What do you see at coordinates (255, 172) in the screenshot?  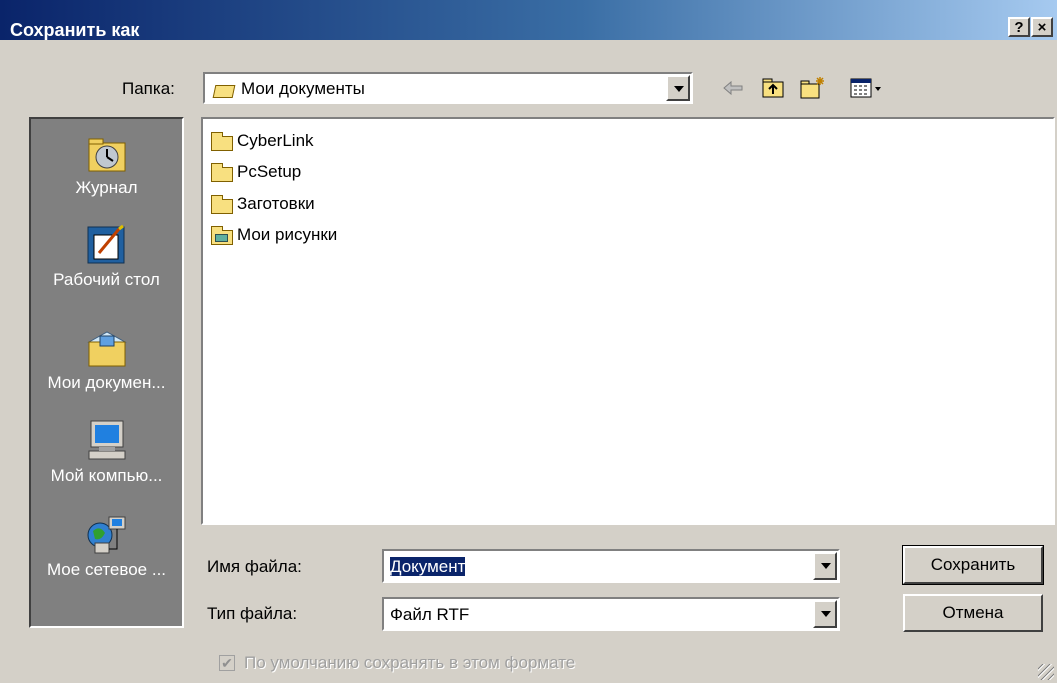 I see `list-item: PcSetup` at bounding box center [255, 172].